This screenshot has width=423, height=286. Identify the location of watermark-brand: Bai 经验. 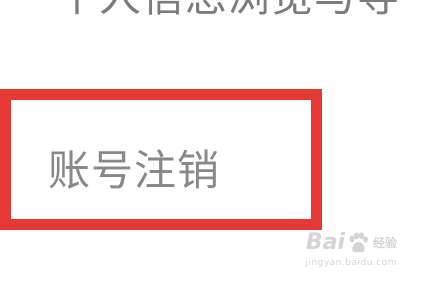
(351, 243).